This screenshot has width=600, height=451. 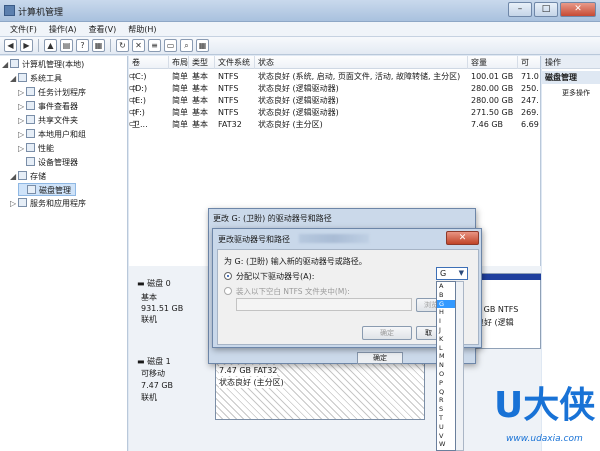 What do you see at coordinates (170, 45) in the screenshot?
I see `folder-icon: ▭` at bounding box center [170, 45].